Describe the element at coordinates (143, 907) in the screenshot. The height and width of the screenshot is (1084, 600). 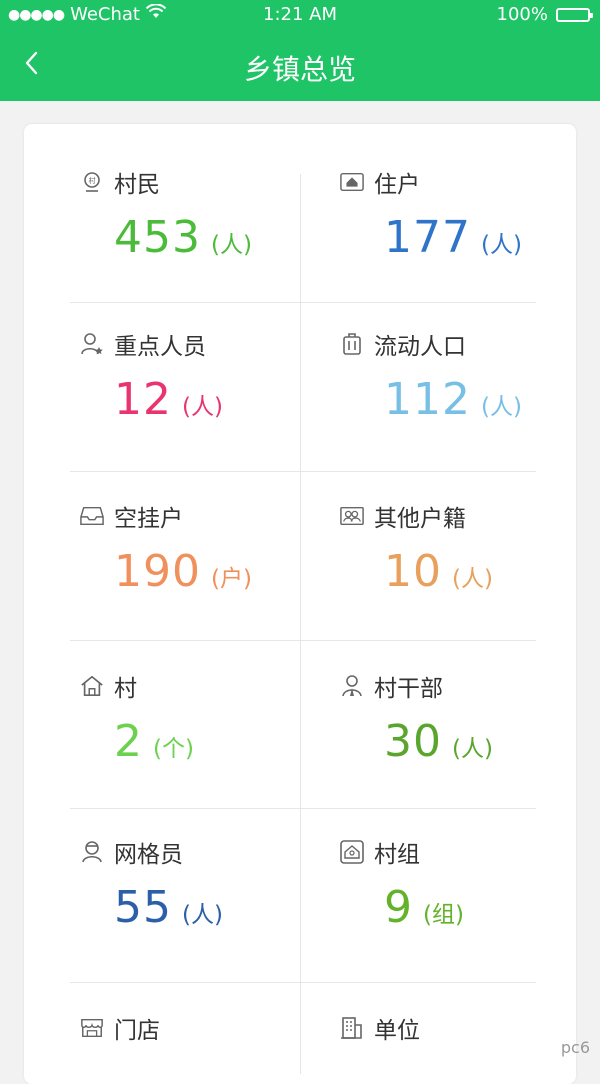
I see `stat-value: 55` at that location.